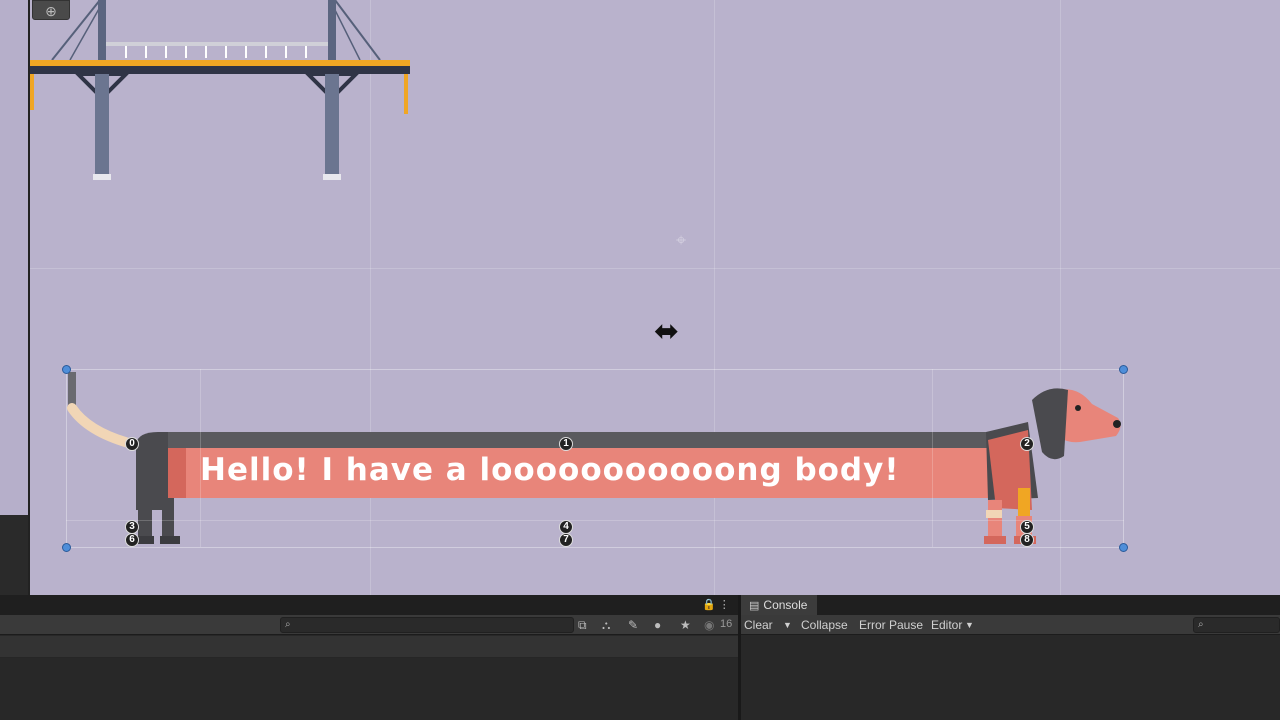  What do you see at coordinates (369, 647) in the screenshot?
I see `project-breadcrumb-row` at bounding box center [369, 647].